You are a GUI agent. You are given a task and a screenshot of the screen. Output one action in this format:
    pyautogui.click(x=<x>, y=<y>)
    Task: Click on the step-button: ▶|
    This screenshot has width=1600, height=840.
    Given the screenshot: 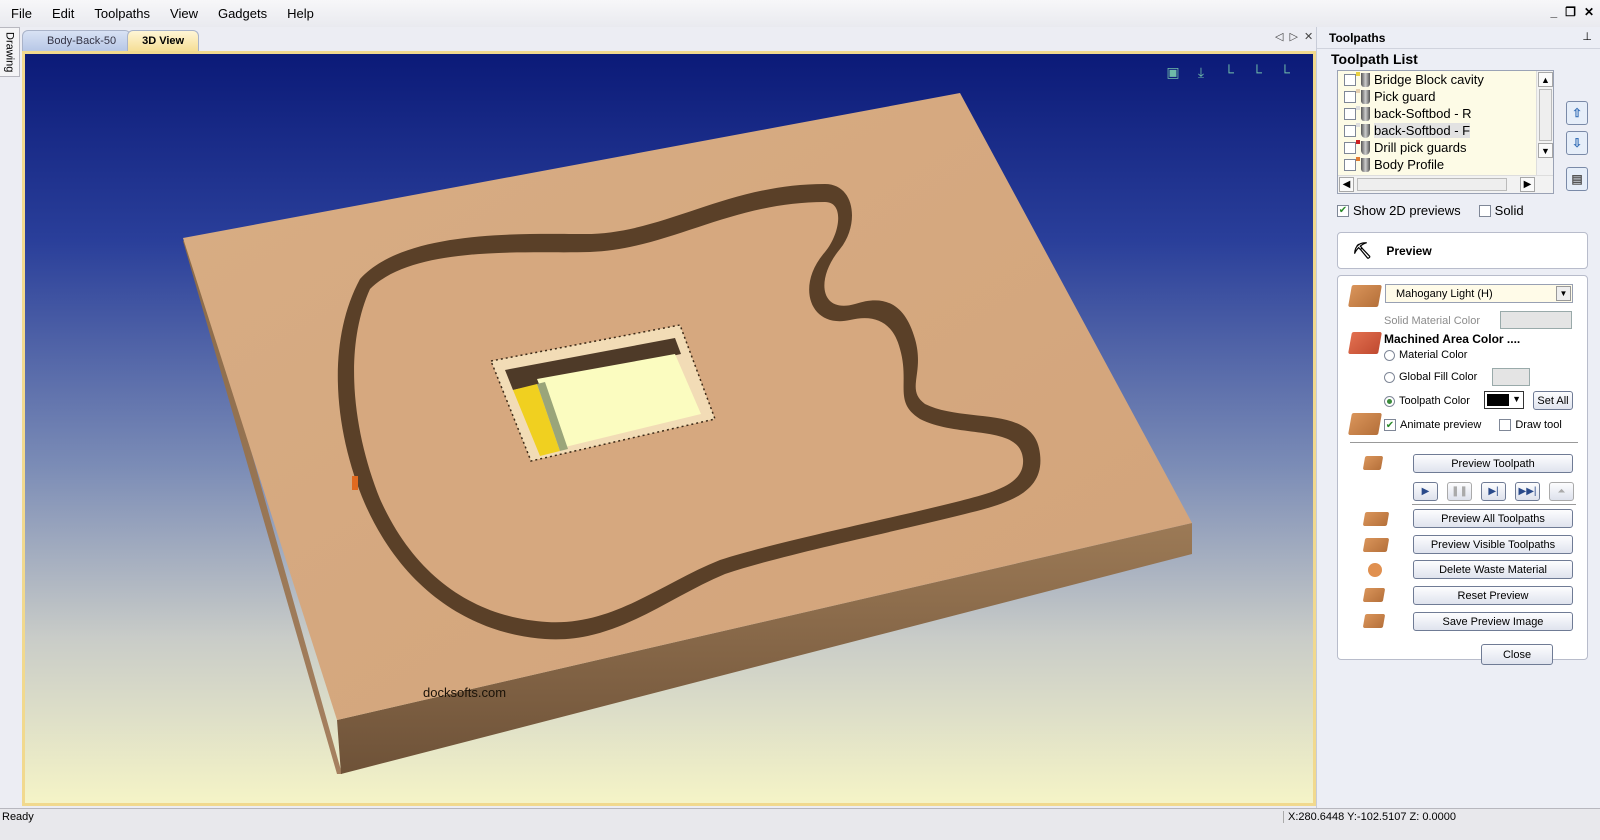 What is the action you would take?
    pyautogui.click(x=1493, y=491)
    